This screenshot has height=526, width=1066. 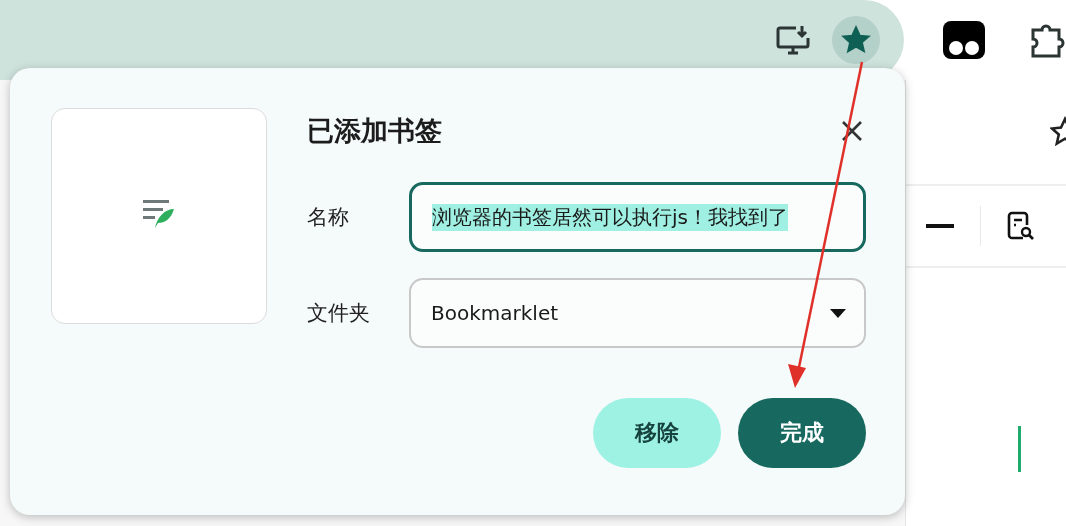 I want to click on install-app-icon, so click(x=793, y=40).